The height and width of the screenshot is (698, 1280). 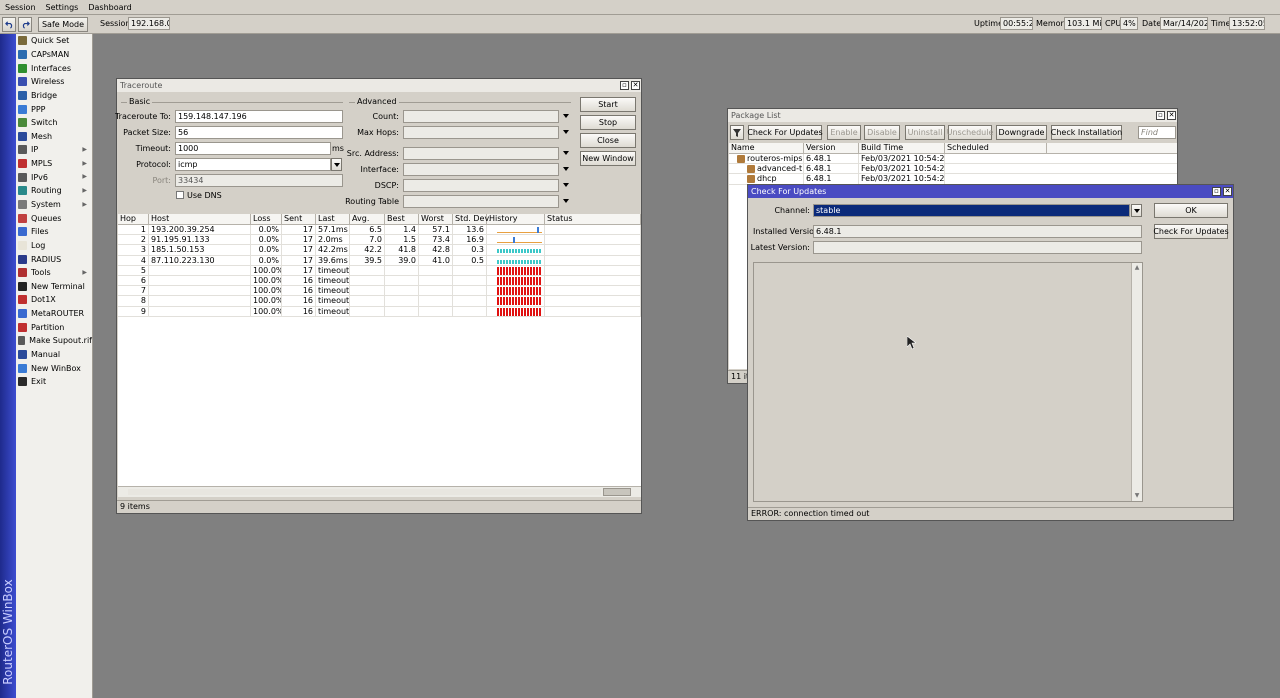 What do you see at coordinates (54, 327) in the screenshot?
I see `sidebar-item-partition: Partition` at bounding box center [54, 327].